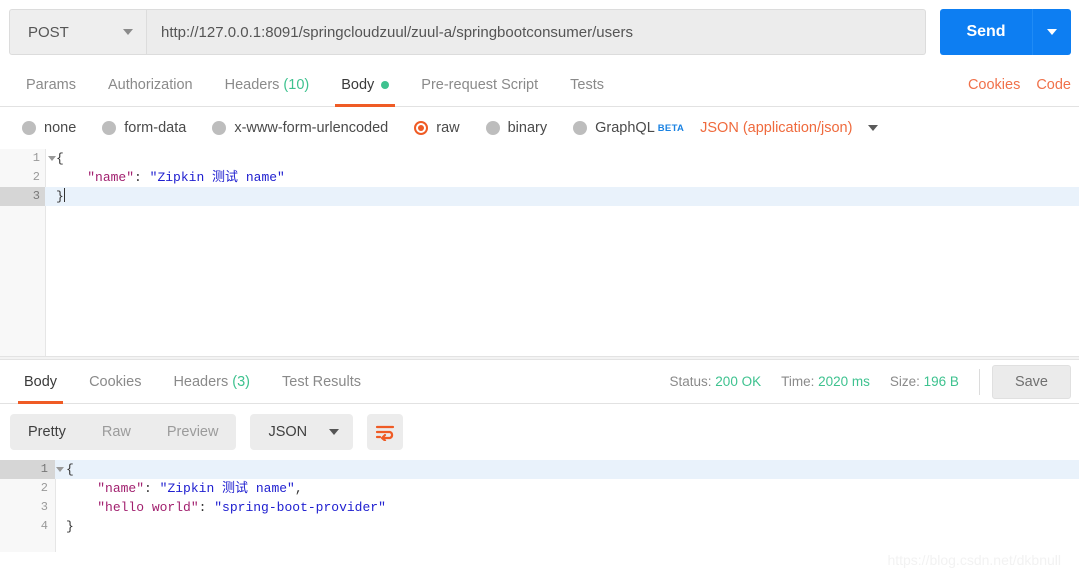 Image resolution: width=1079 pixels, height=580 pixels. I want to click on code-text: "hello world": "spring-boot-provider", so click(220, 507).